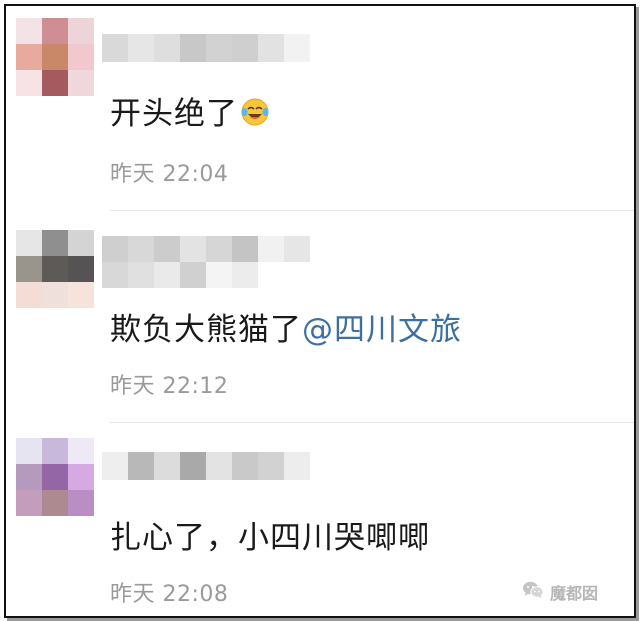 This screenshot has width=640, height=621. Describe the element at coordinates (169, 386) in the screenshot. I see `comment-timestamp: 昨天 22:12` at that location.